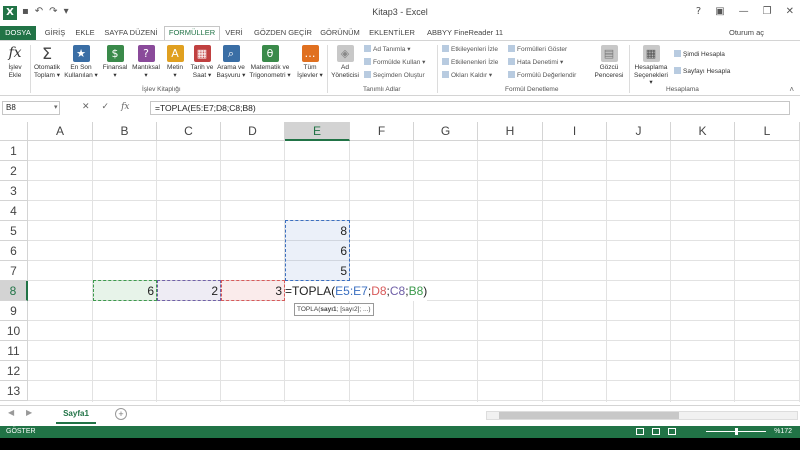 This screenshot has height=450, width=800. What do you see at coordinates (14, 271) in the screenshot?
I see `row-header: 7` at bounding box center [14, 271].